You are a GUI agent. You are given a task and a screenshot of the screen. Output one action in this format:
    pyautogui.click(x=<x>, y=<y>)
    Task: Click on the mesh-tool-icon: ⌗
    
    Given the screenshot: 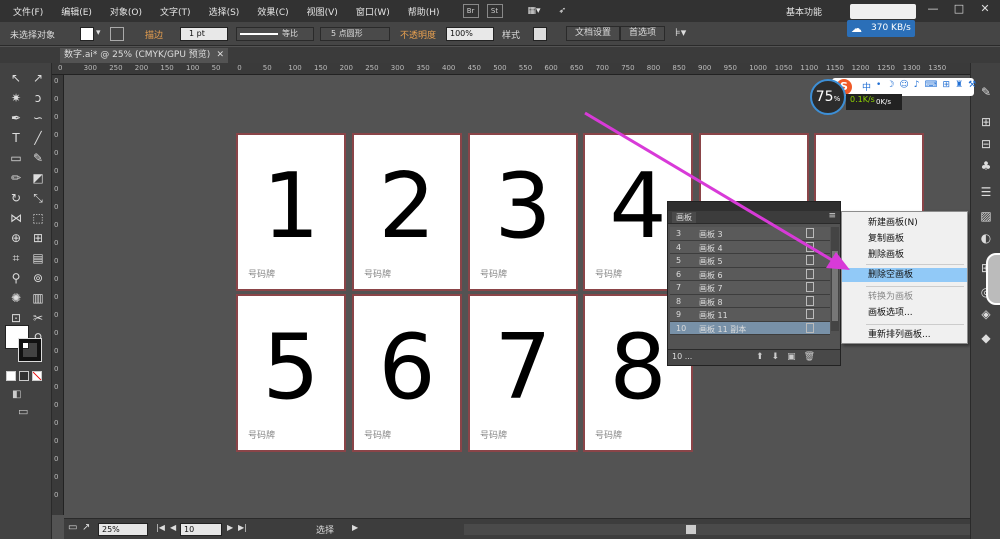 What is the action you would take?
    pyautogui.click(x=16, y=258)
    